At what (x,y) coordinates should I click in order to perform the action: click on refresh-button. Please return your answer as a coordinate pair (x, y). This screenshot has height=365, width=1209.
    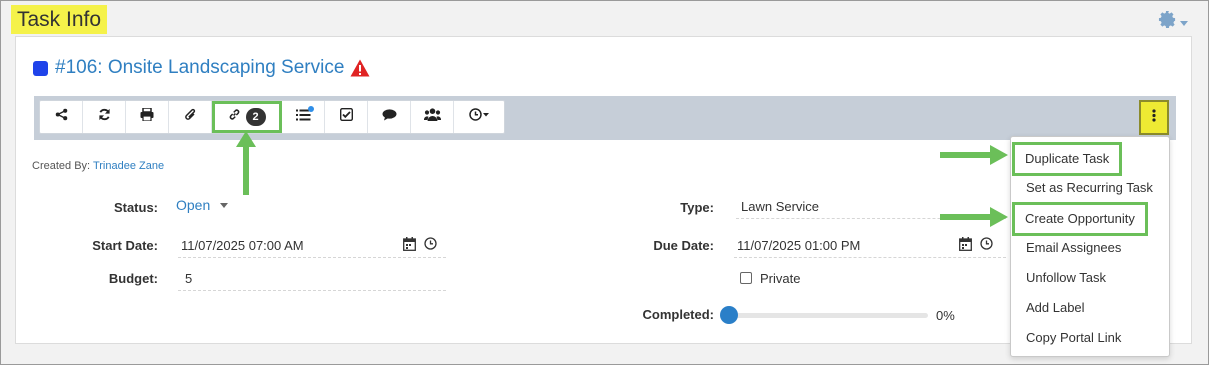
    Looking at the image, I should click on (104, 117).